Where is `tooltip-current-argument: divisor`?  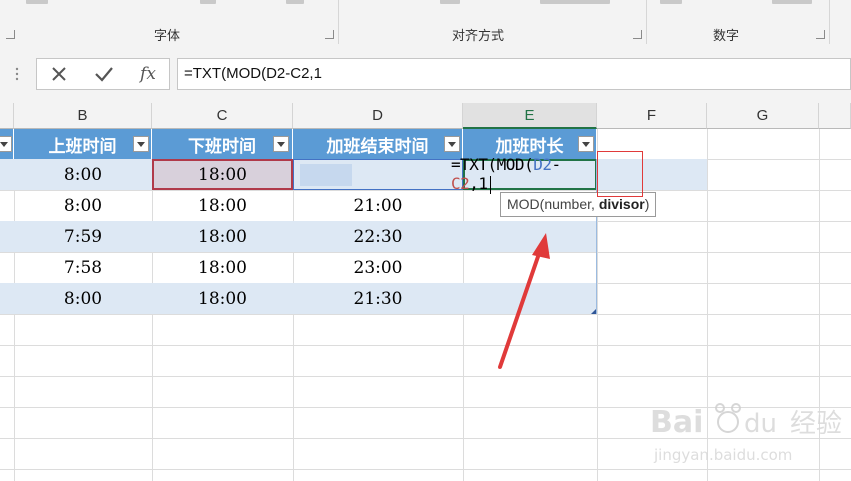
tooltip-current-argument: divisor is located at coordinates (622, 204).